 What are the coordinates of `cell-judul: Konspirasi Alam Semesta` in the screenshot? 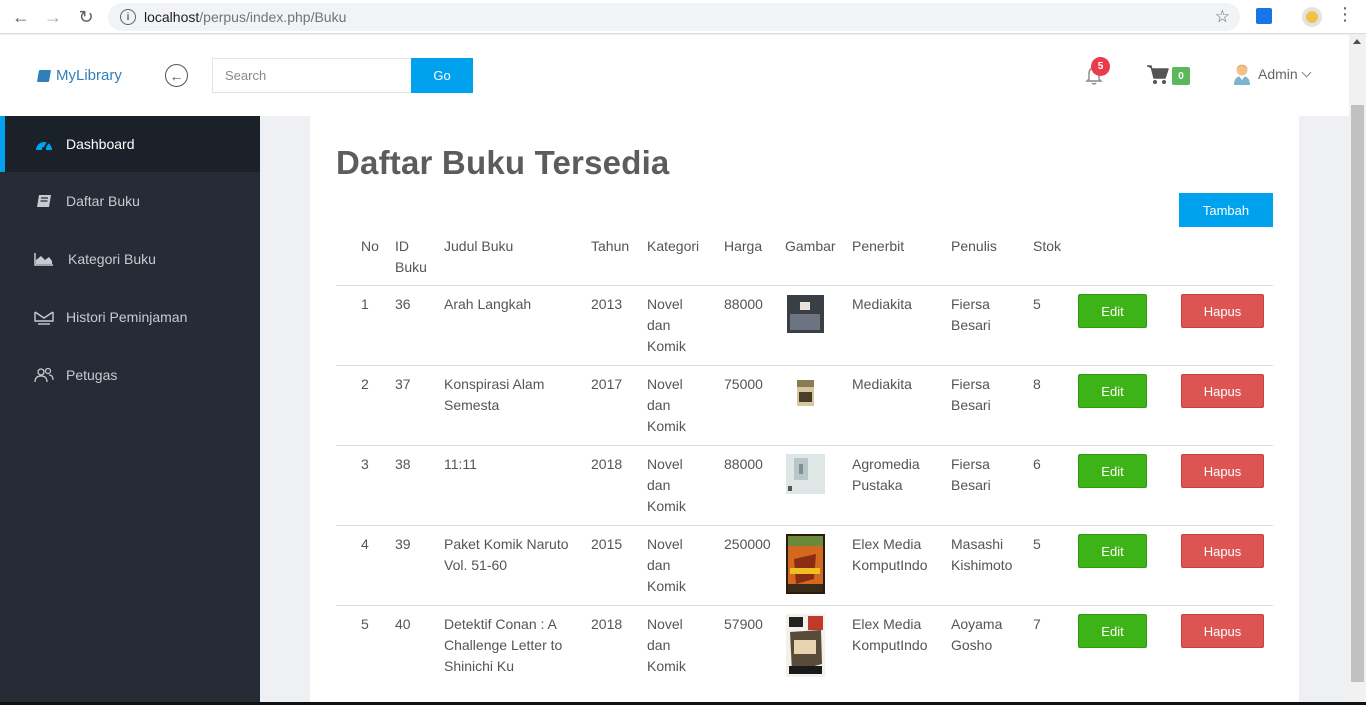 It's located at (494, 394).